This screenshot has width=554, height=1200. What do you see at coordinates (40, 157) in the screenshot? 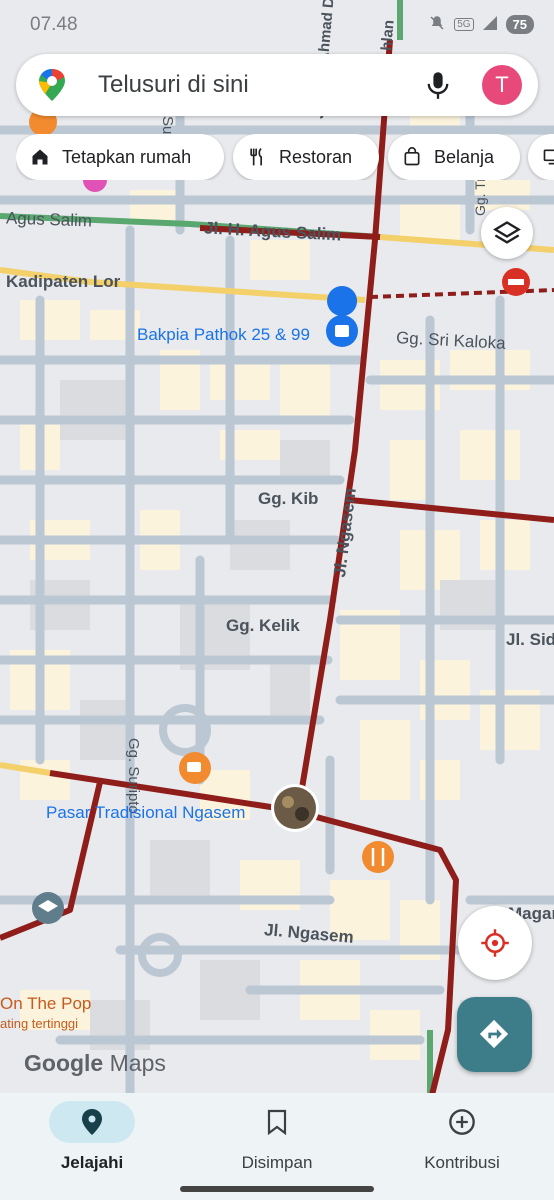
I see `home-icon` at bounding box center [40, 157].